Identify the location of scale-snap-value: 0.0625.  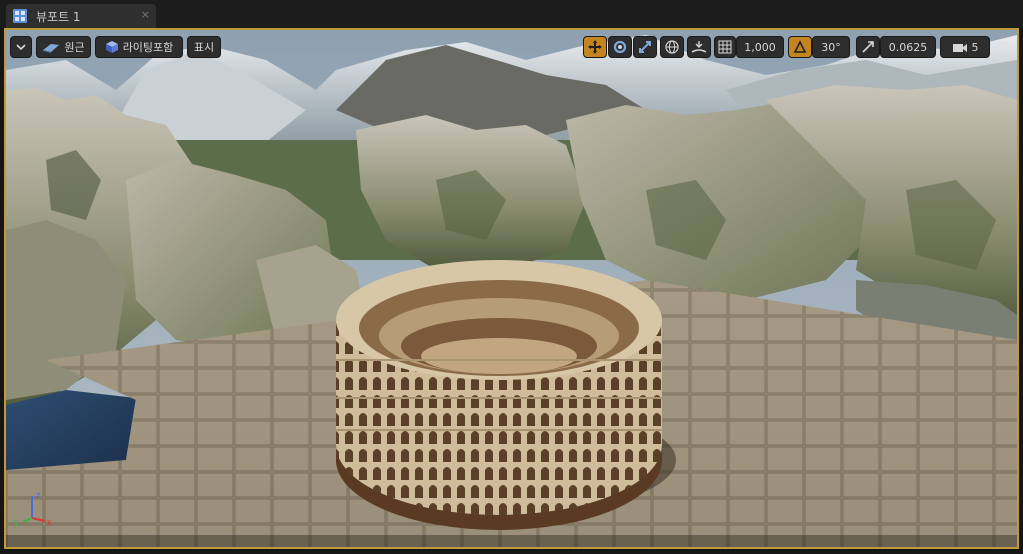
(908, 47).